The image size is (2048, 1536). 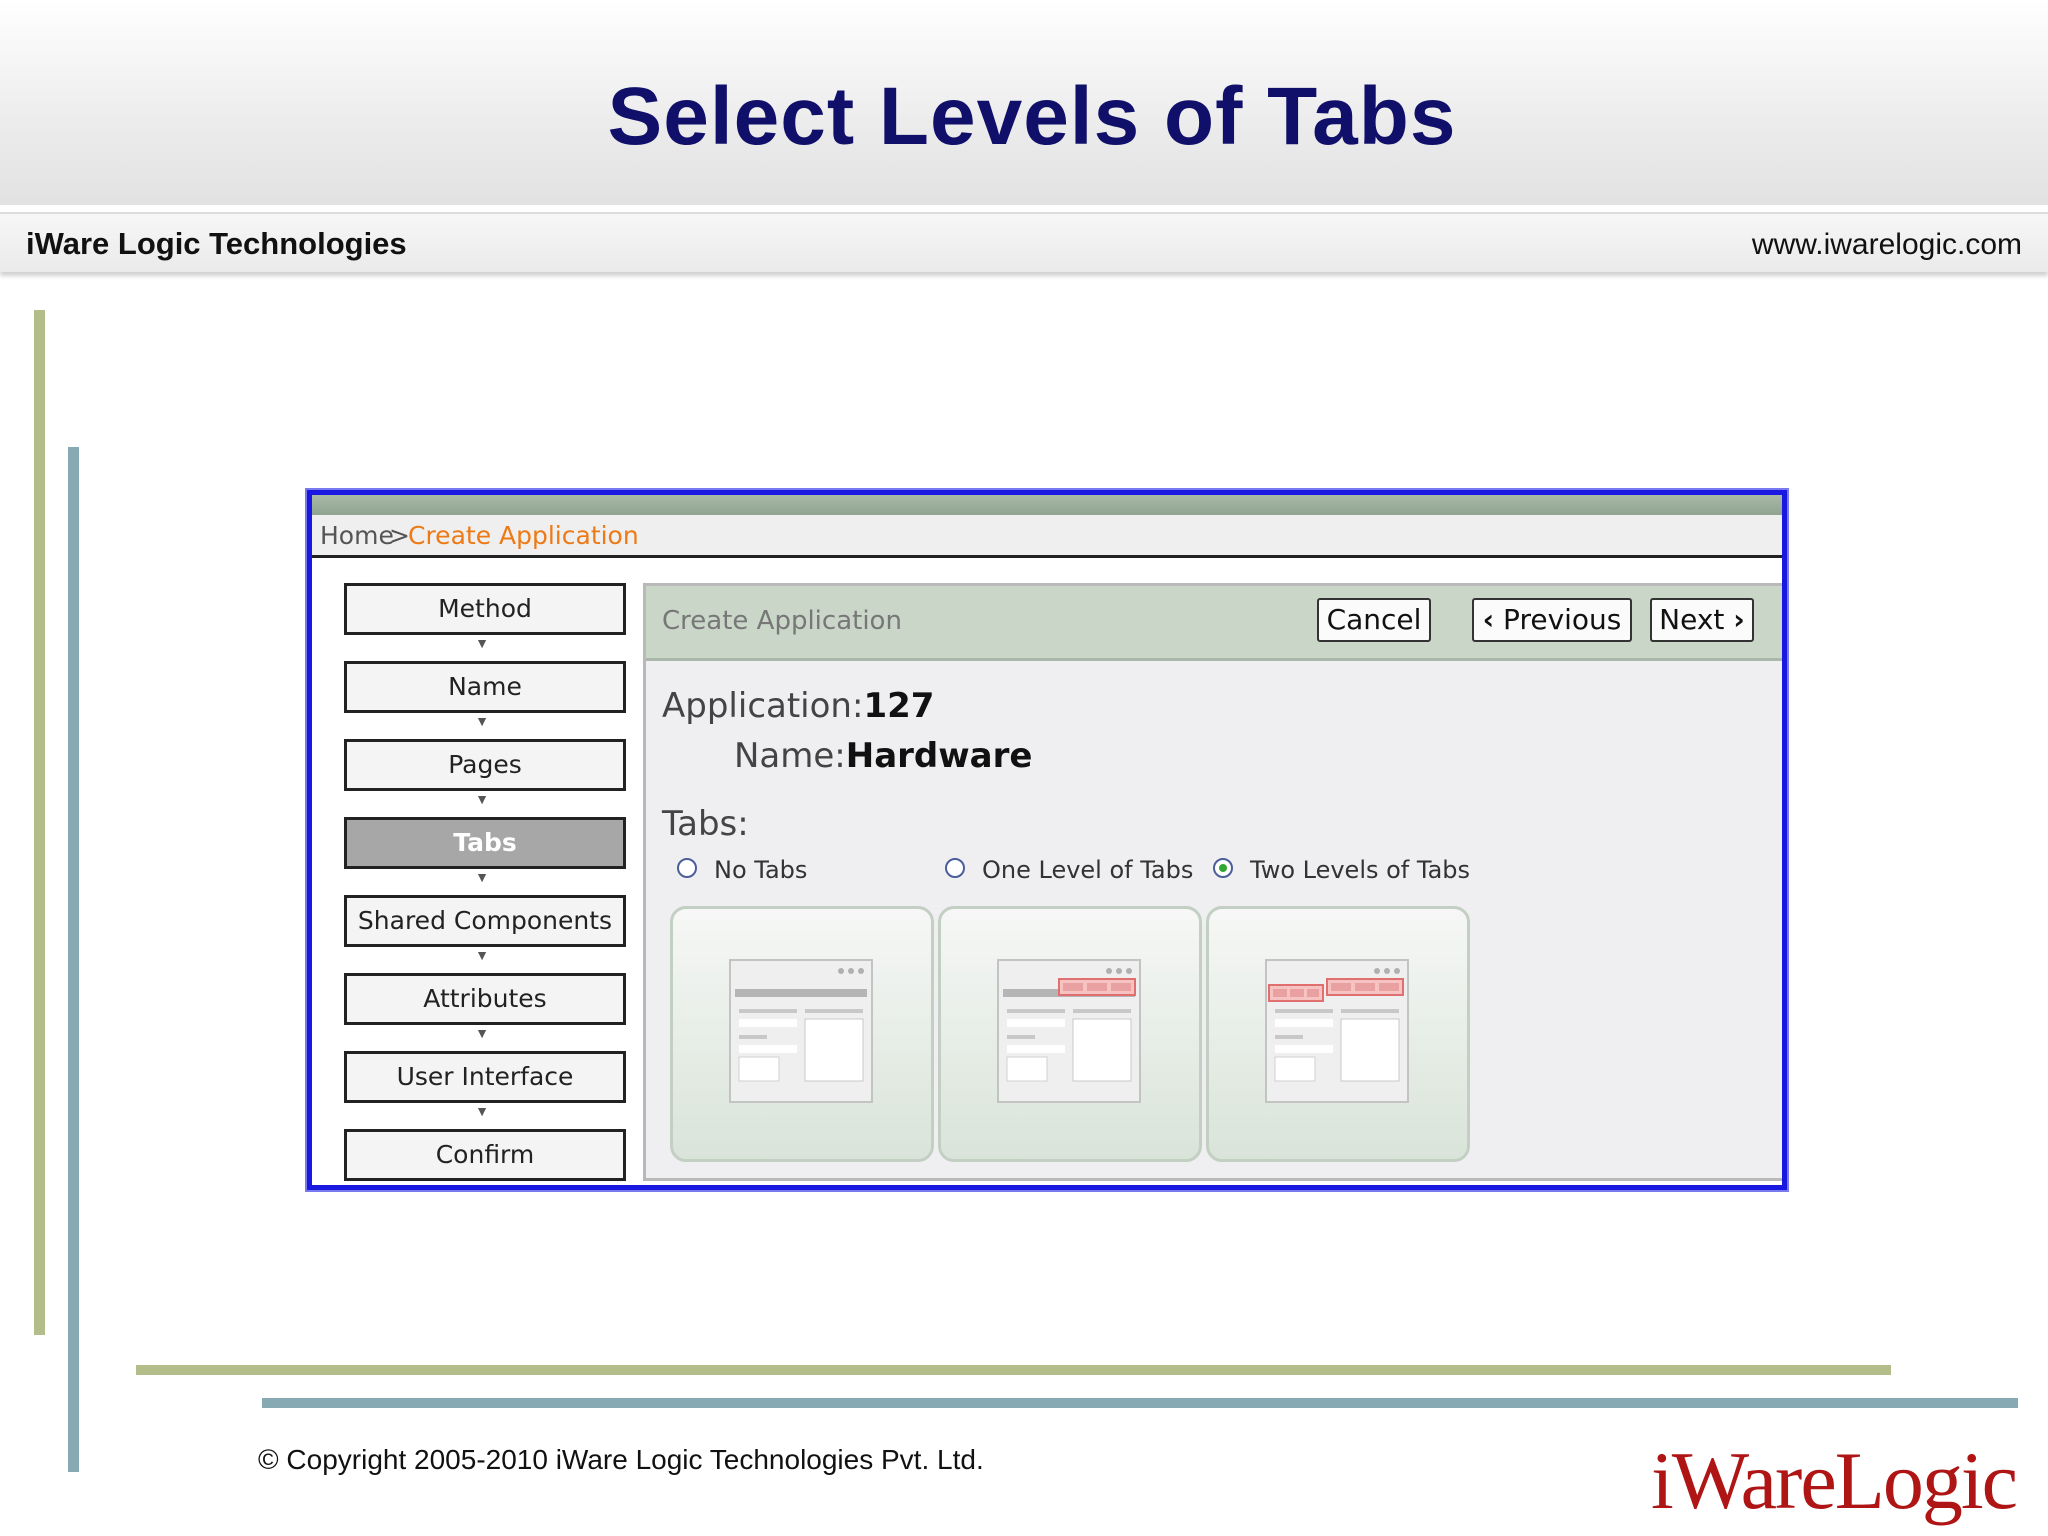 What do you see at coordinates (485, 687) in the screenshot?
I see `wizard-step-name: Name` at bounding box center [485, 687].